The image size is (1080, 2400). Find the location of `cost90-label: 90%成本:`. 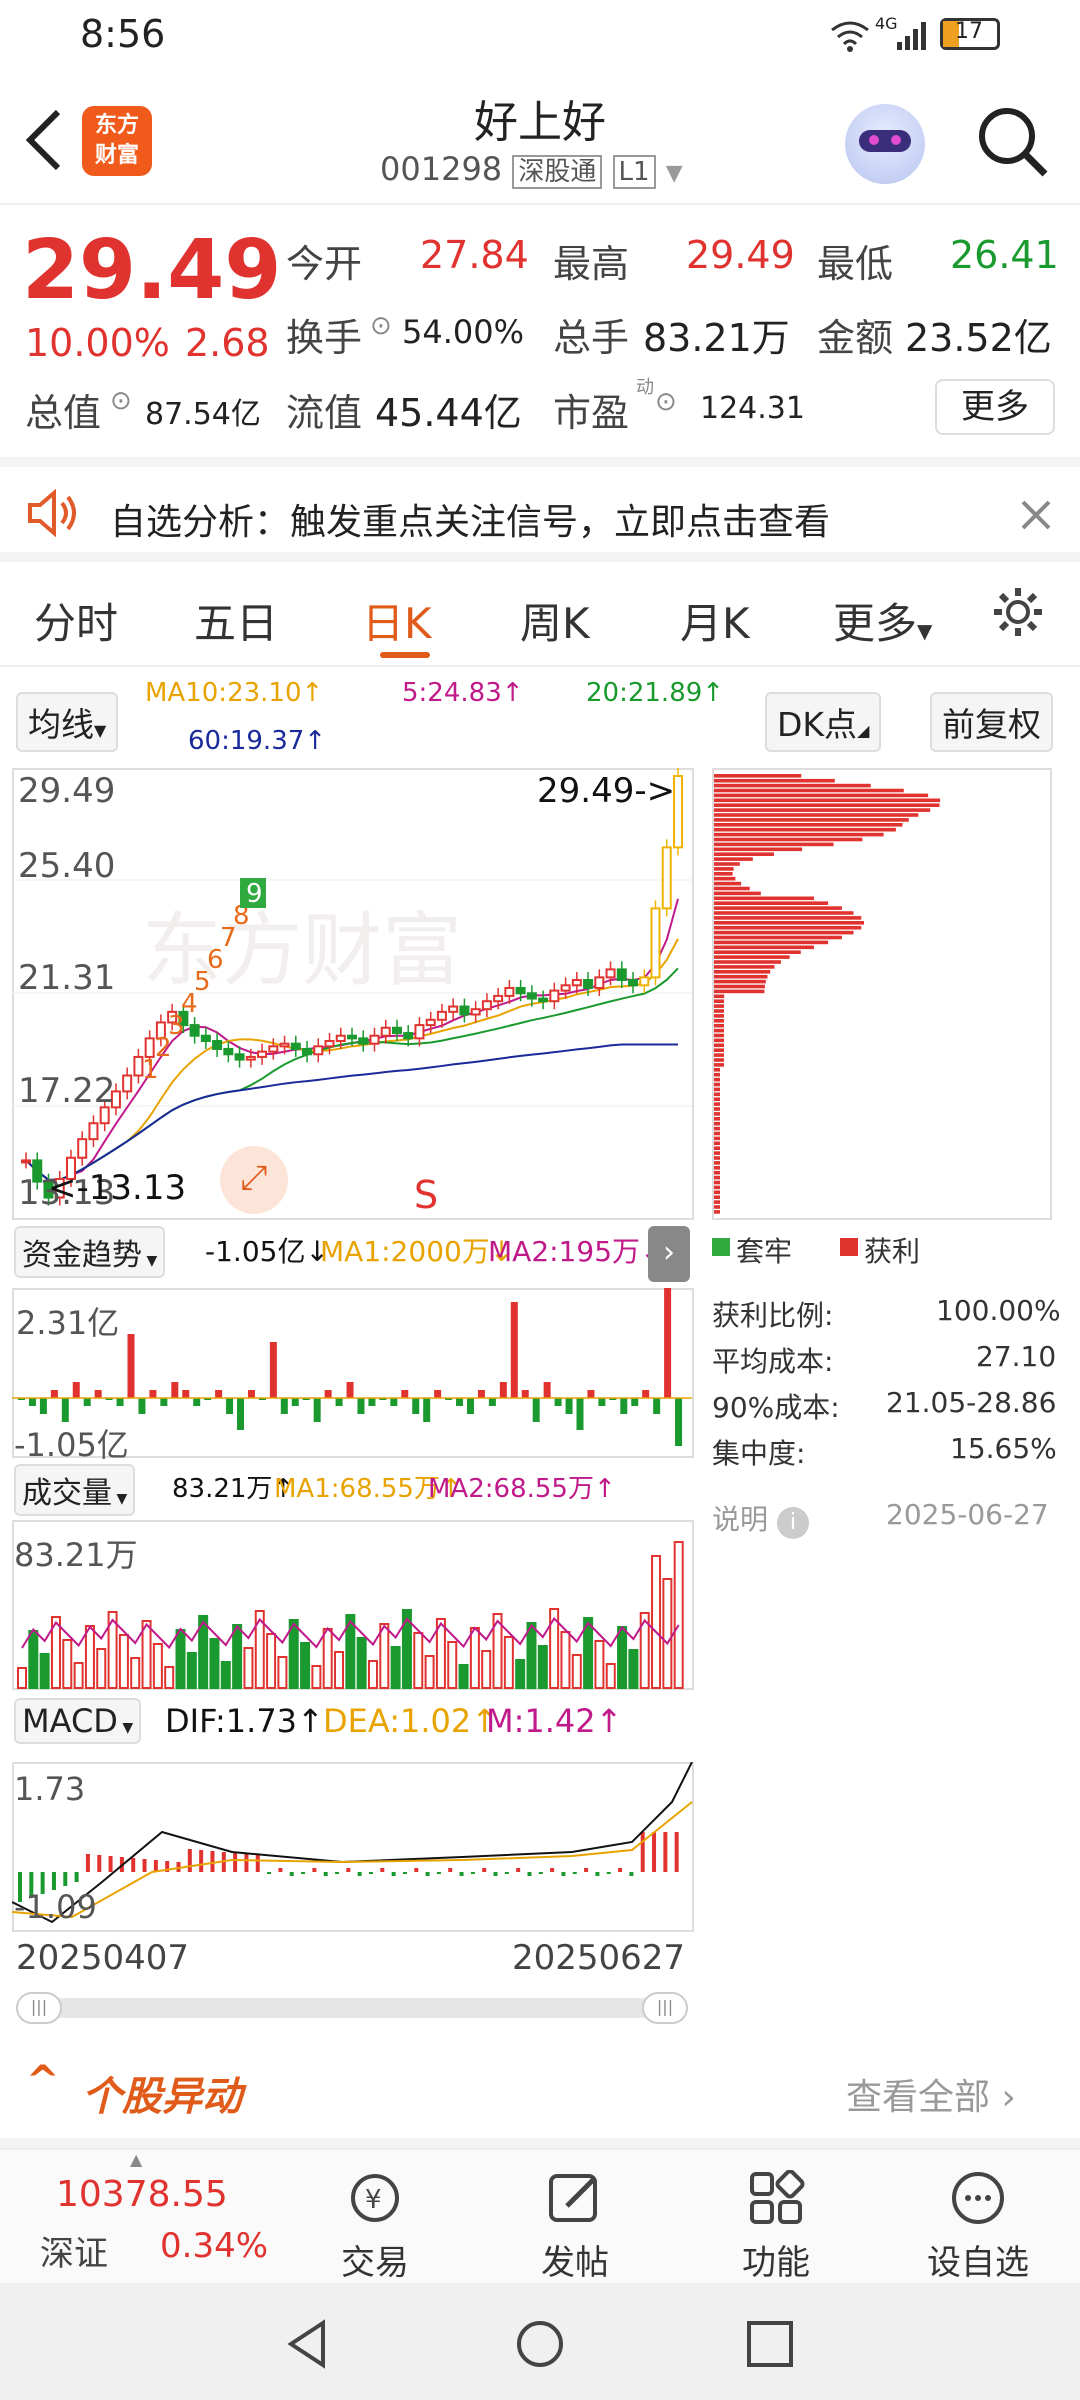

cost90-label: 90%成本: is located at coordinates (776, 1407).